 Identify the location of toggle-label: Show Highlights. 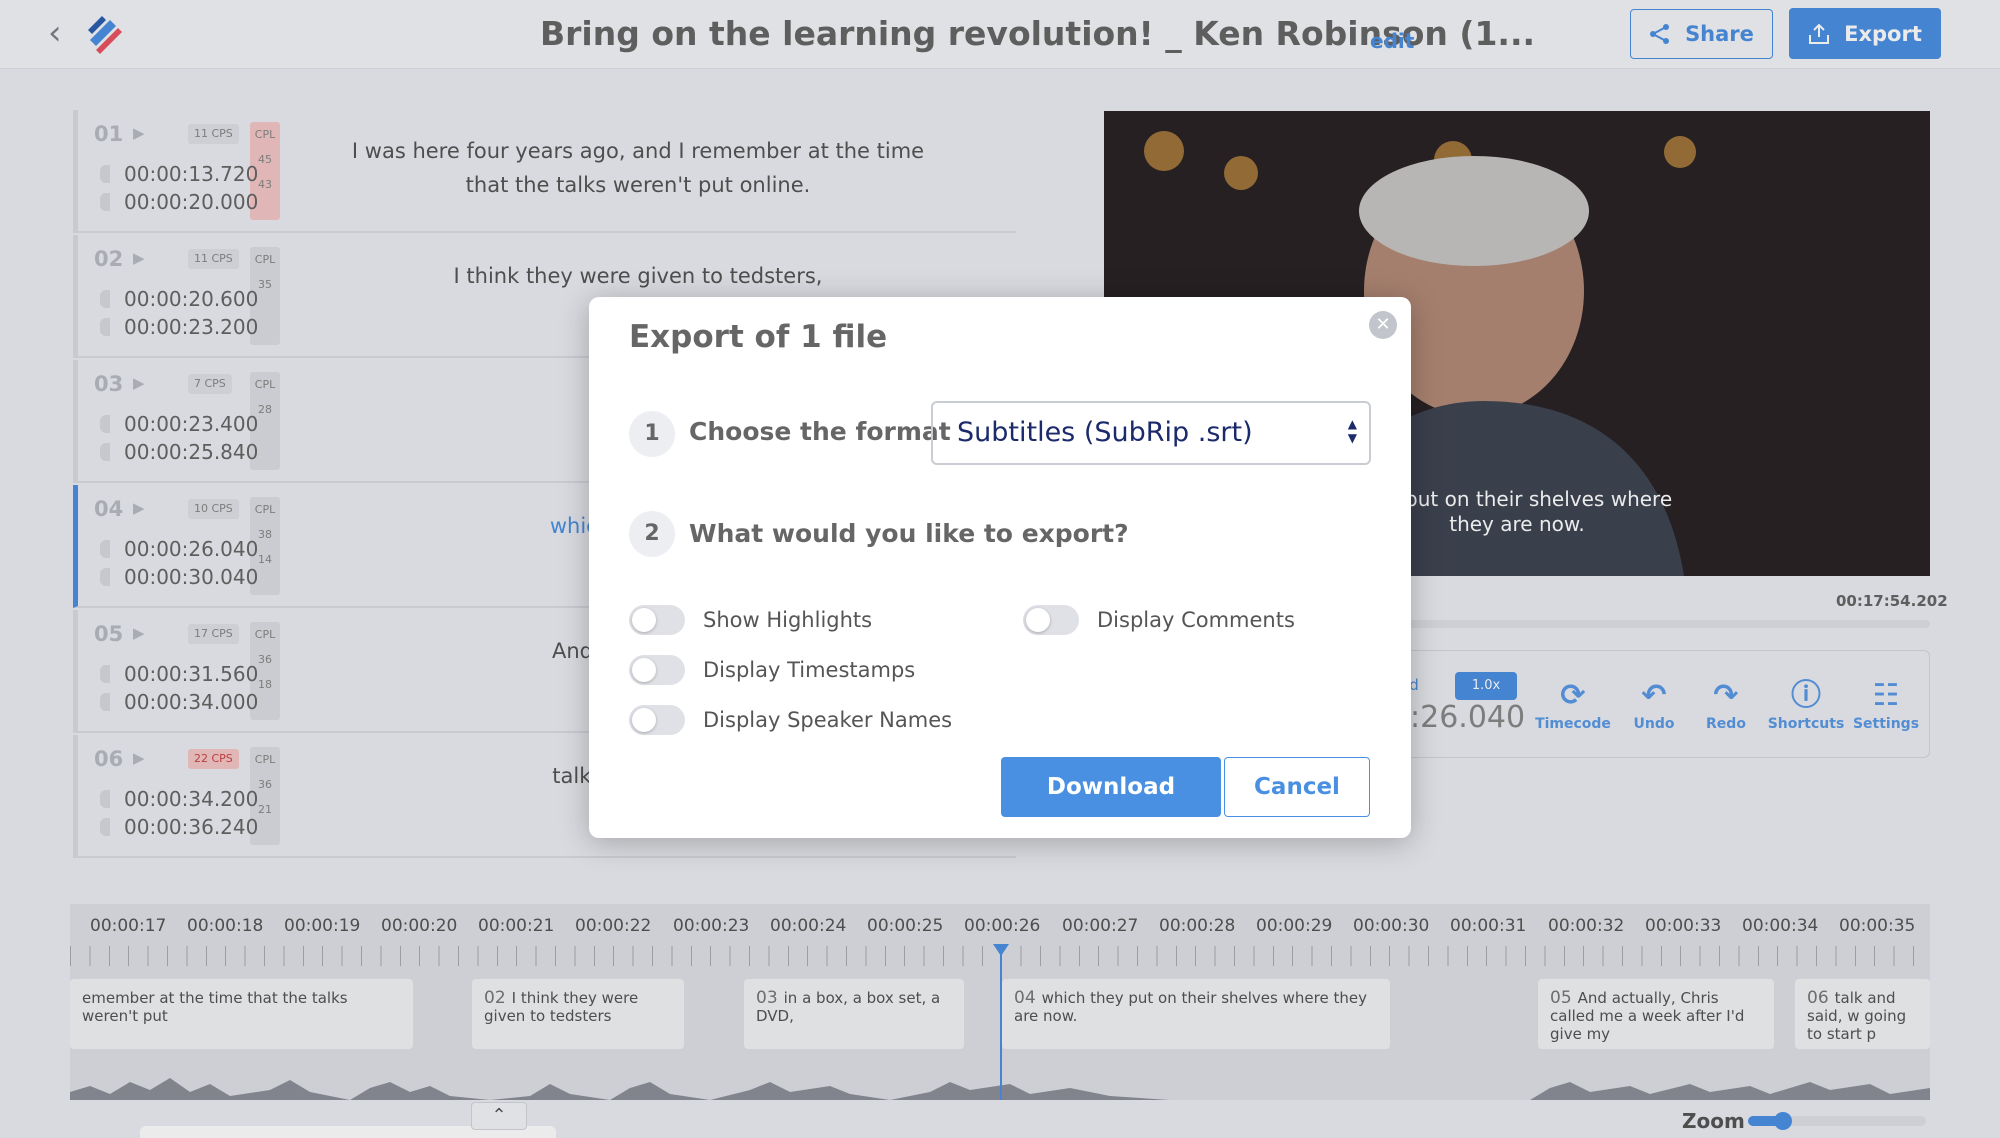
(788, 620).